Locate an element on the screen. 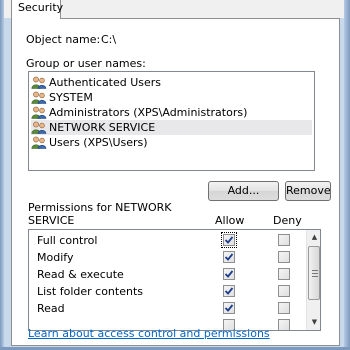 The image size is (350, 350). user-item-authenticated-users: Authenticated Users is located at coordinates (171, 82).